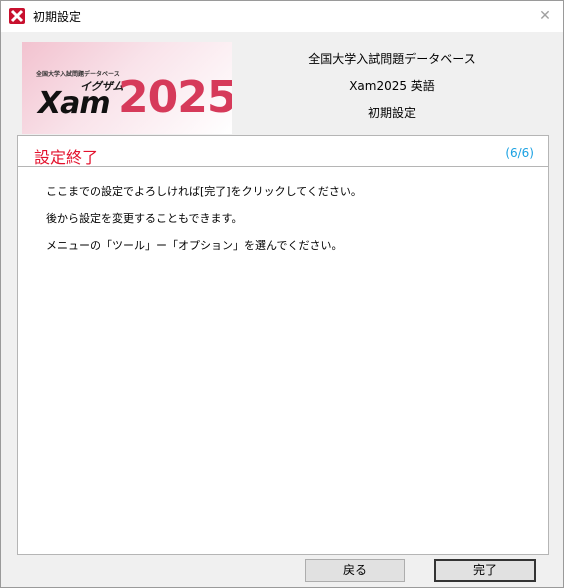 The image size is (564, 588). I want to click on xam-app-icon, so click(17, 16).